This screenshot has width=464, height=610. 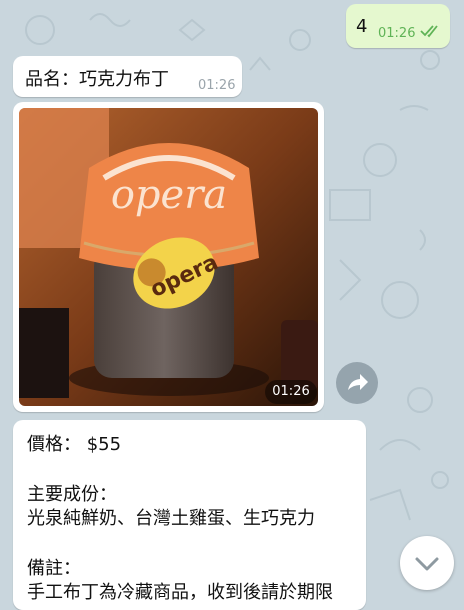 I want to click on outgoing-message: 4 01:26, so click(x=398, y=26).